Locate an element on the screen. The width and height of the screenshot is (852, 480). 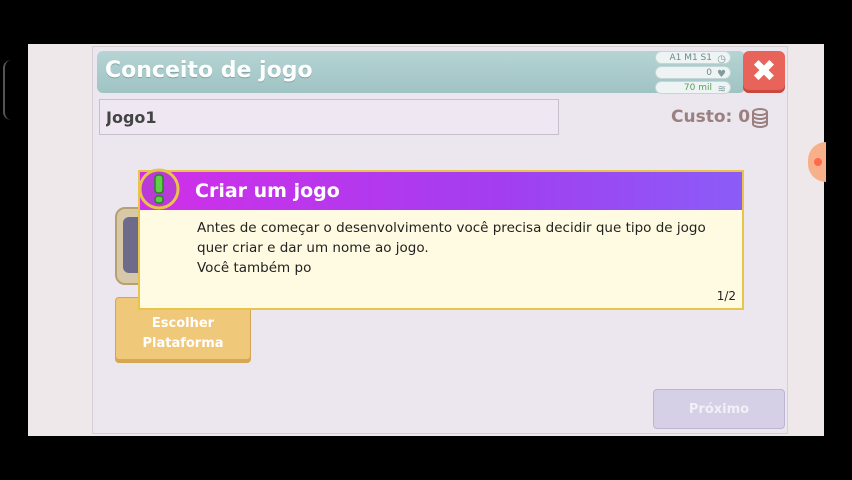
coin-stack-icon is located at coordinates (760, 118).